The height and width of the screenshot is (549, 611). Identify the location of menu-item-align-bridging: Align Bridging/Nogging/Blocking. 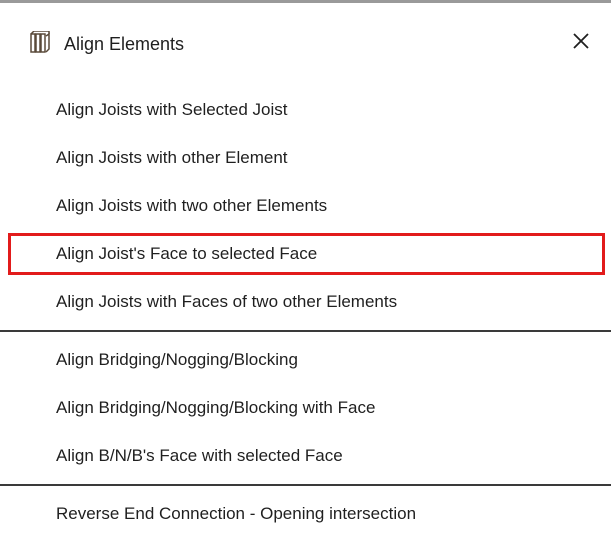
(305, 360).